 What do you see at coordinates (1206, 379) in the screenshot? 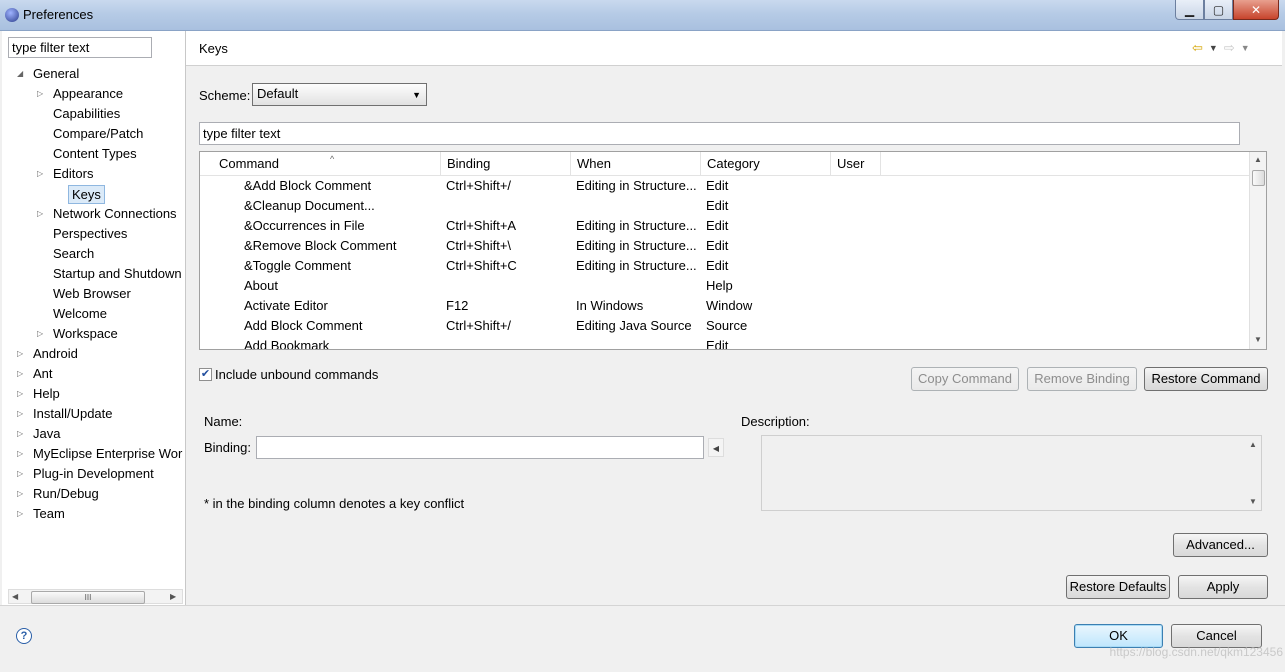
I see `restore-command-button: Restore Command` at bounding box center [1206, 379].